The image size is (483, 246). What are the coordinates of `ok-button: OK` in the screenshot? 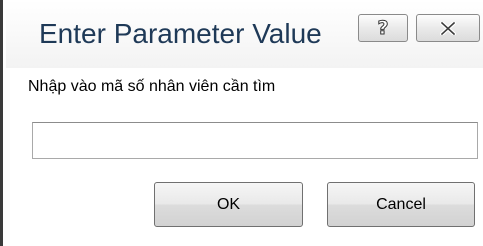 It's located at (228, 204).